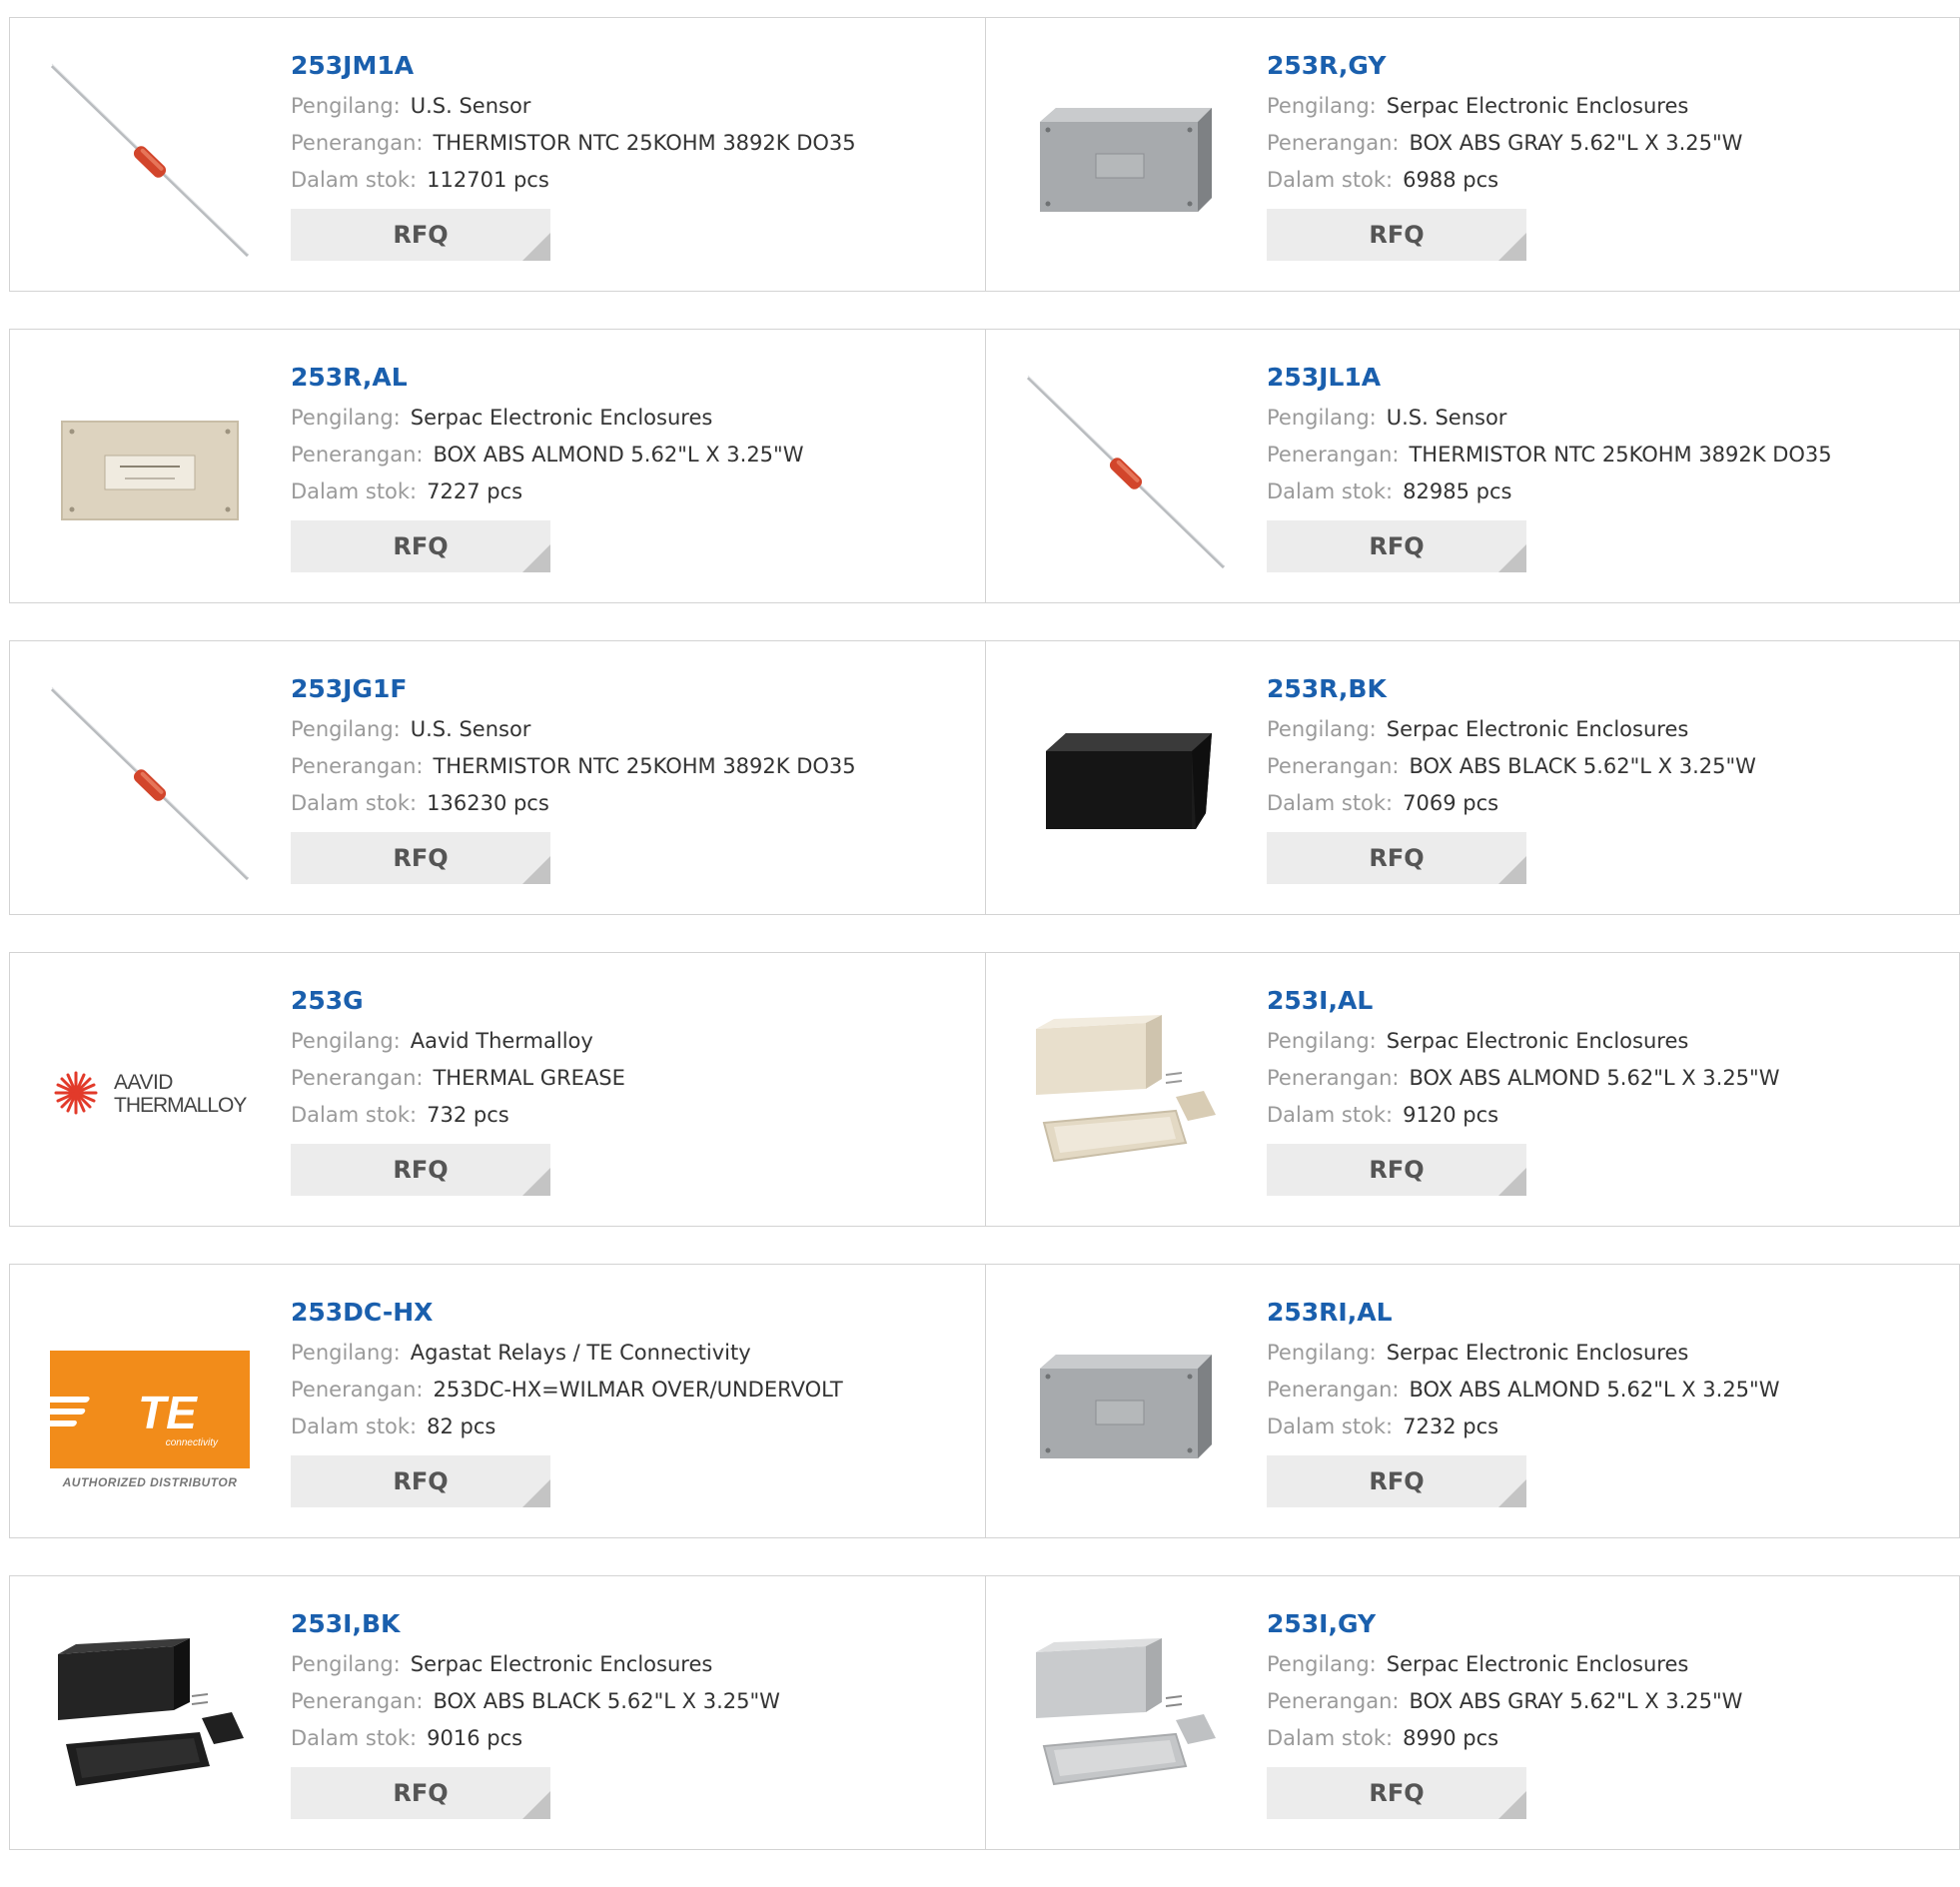 The width and height of the screenshot is (1960, 1887). Describe the element at coordinates (1608, 1001) in the screenshot. I see `part-number-link: 253I,AL` at that location.